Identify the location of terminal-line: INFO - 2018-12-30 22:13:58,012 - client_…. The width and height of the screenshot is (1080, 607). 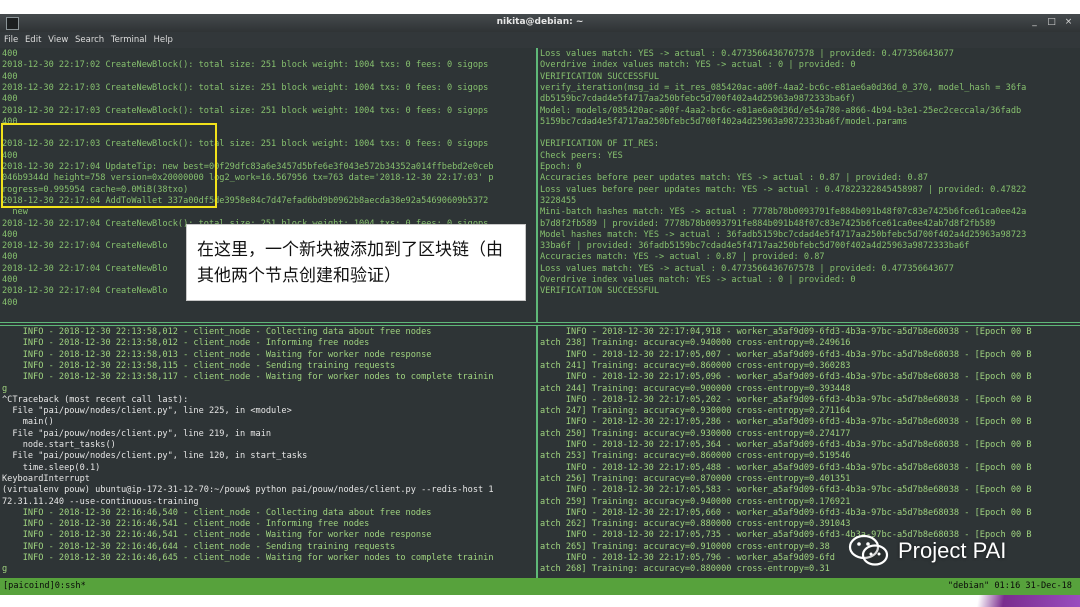
(186, 343).